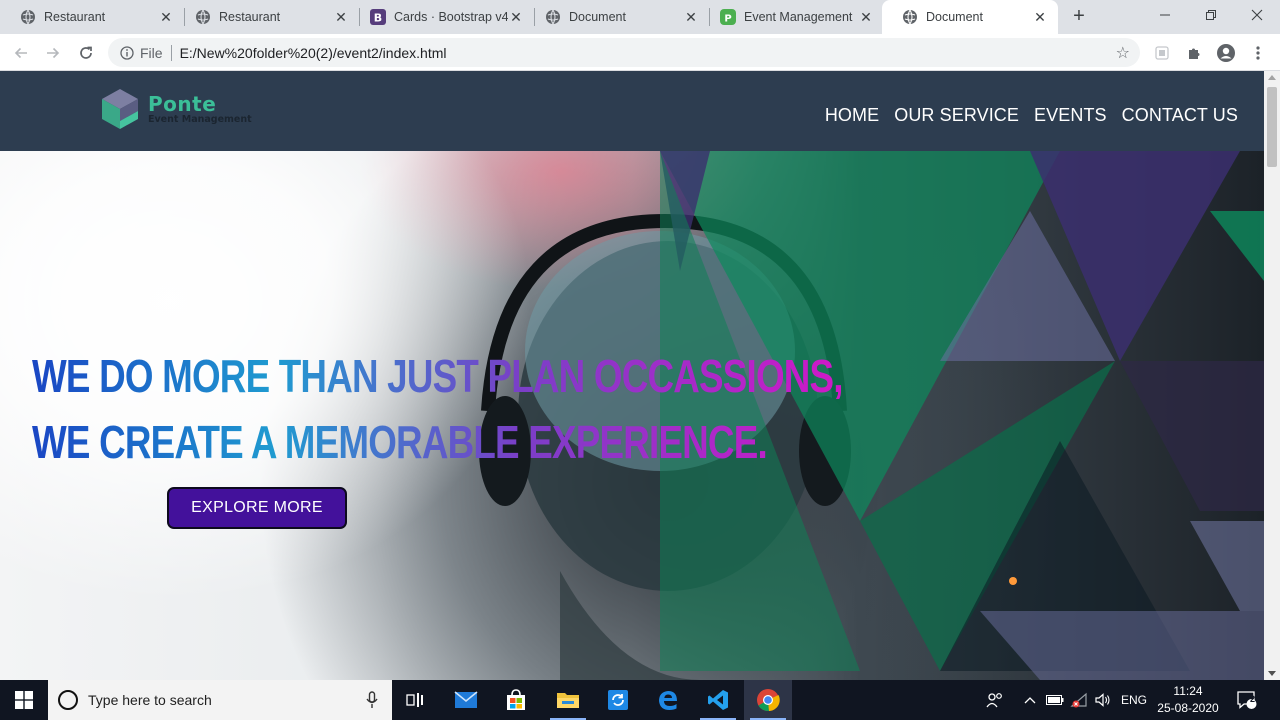  What do you see at coordinates (1247, 700) in the screenshot?
I see `action-center-button: 2` at bounding box center [1247, 700].